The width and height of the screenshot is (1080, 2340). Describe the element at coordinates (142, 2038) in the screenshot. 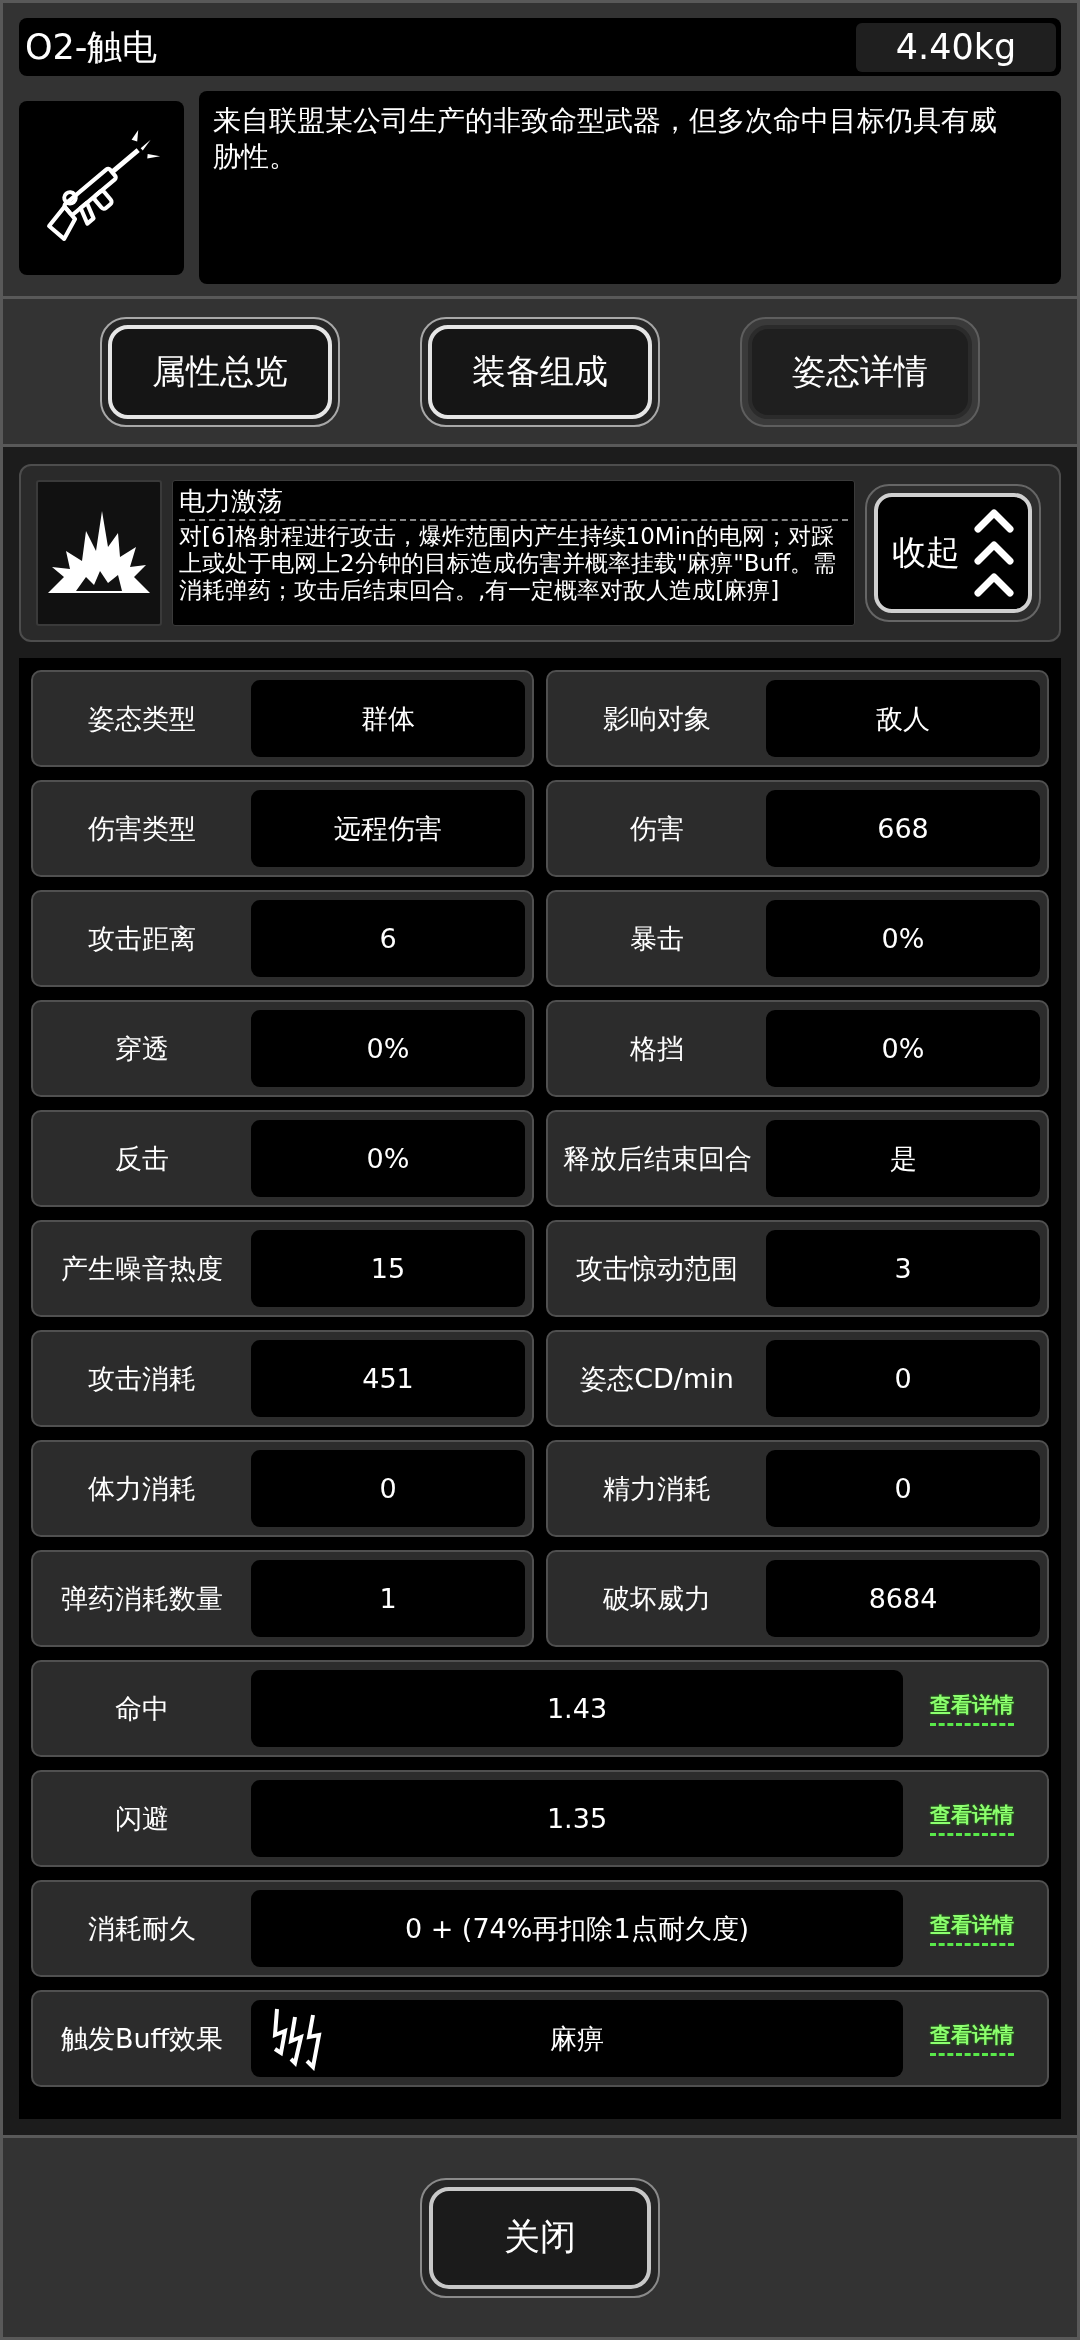

I see `stat-label: 触发Buff效果` at that location.